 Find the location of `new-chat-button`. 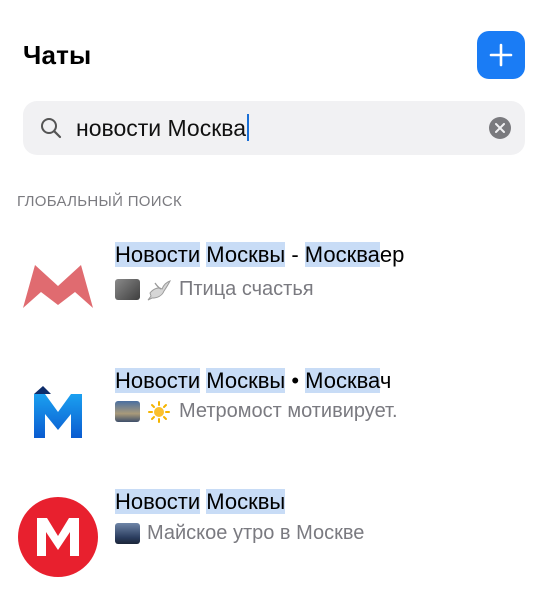

new-chat-button is located at coordinates (501, 55).